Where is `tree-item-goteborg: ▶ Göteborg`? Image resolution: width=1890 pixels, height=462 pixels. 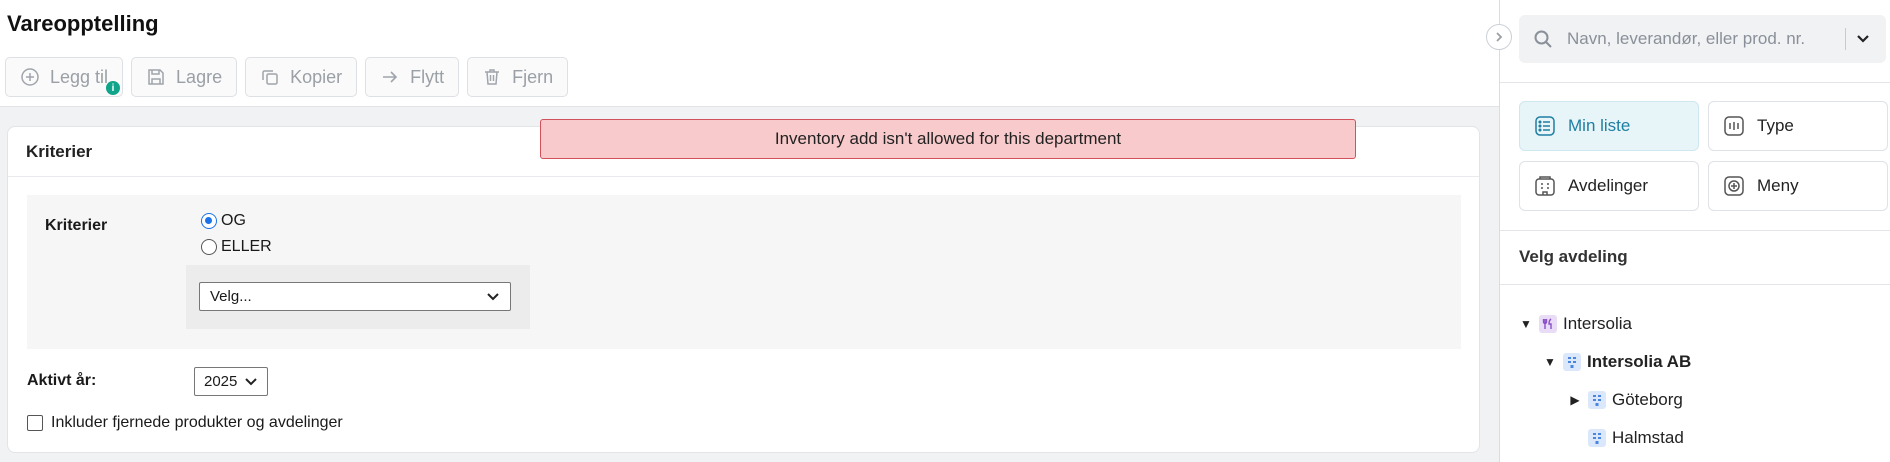
tree-item-goteborg: ▶ Göteborg is located at coordinates (1625, 400).